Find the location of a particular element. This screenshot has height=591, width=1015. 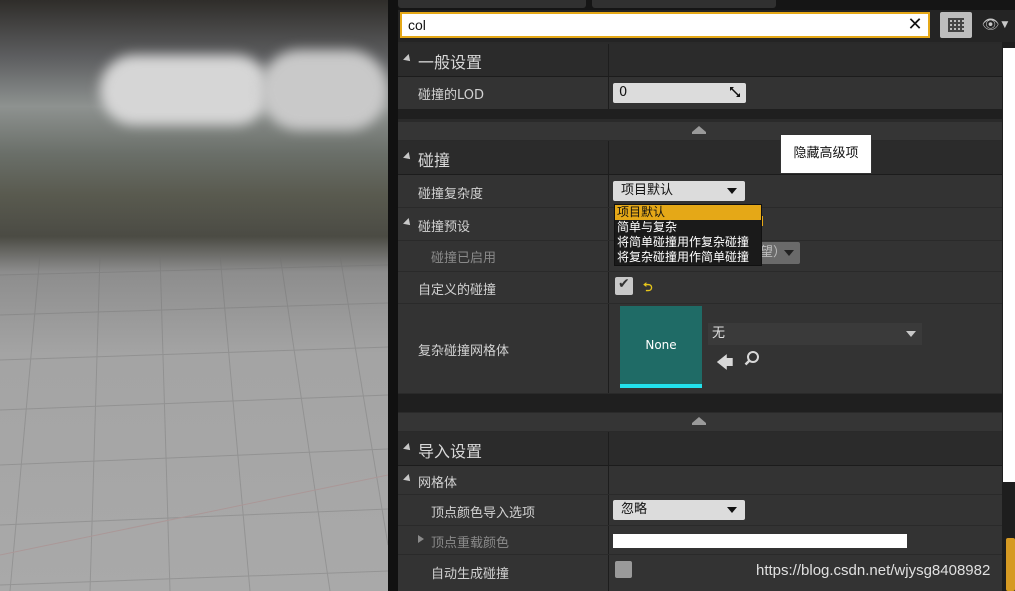

category-label: 一般设置 is located at coordinates (450, 62).